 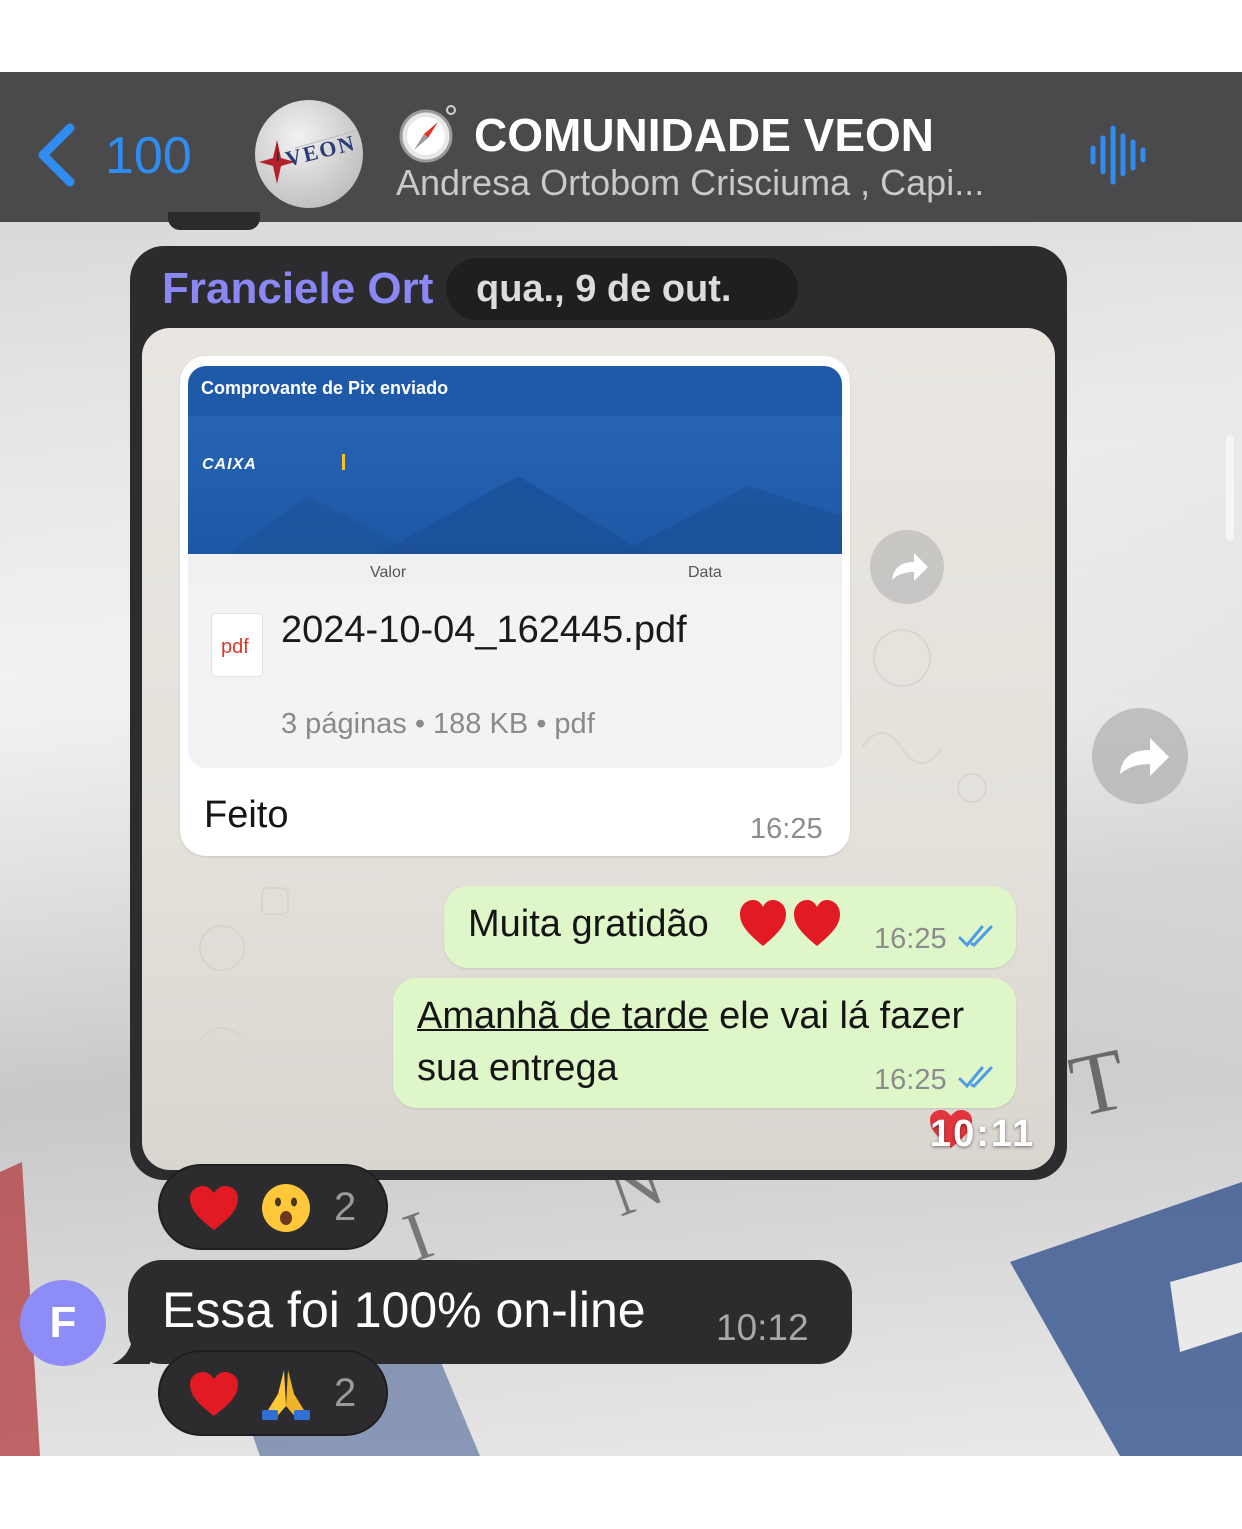 I want to click on preview-accent-mark, so click(x=343, y=462).